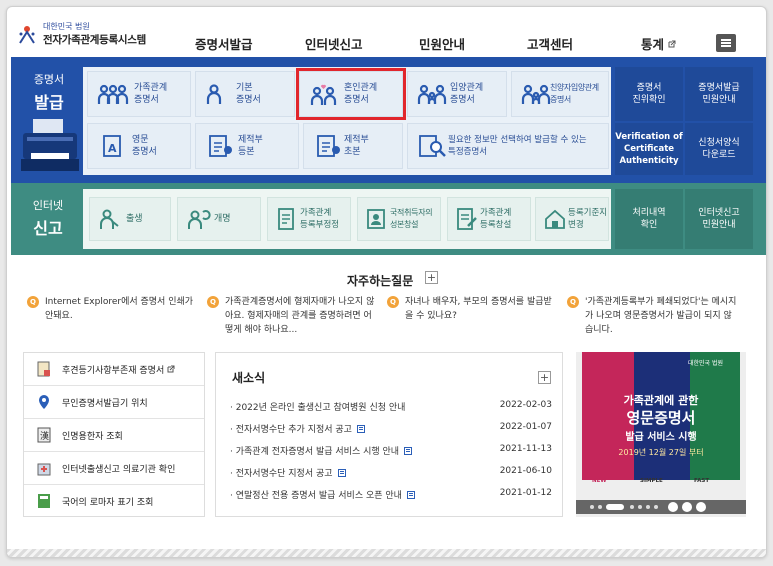 This screenshot has height=566, width=773. Describe the element at coordinates (353, 146) in the screenshot. I see `card-removal-register-extract: 제적부 초본` at that location.